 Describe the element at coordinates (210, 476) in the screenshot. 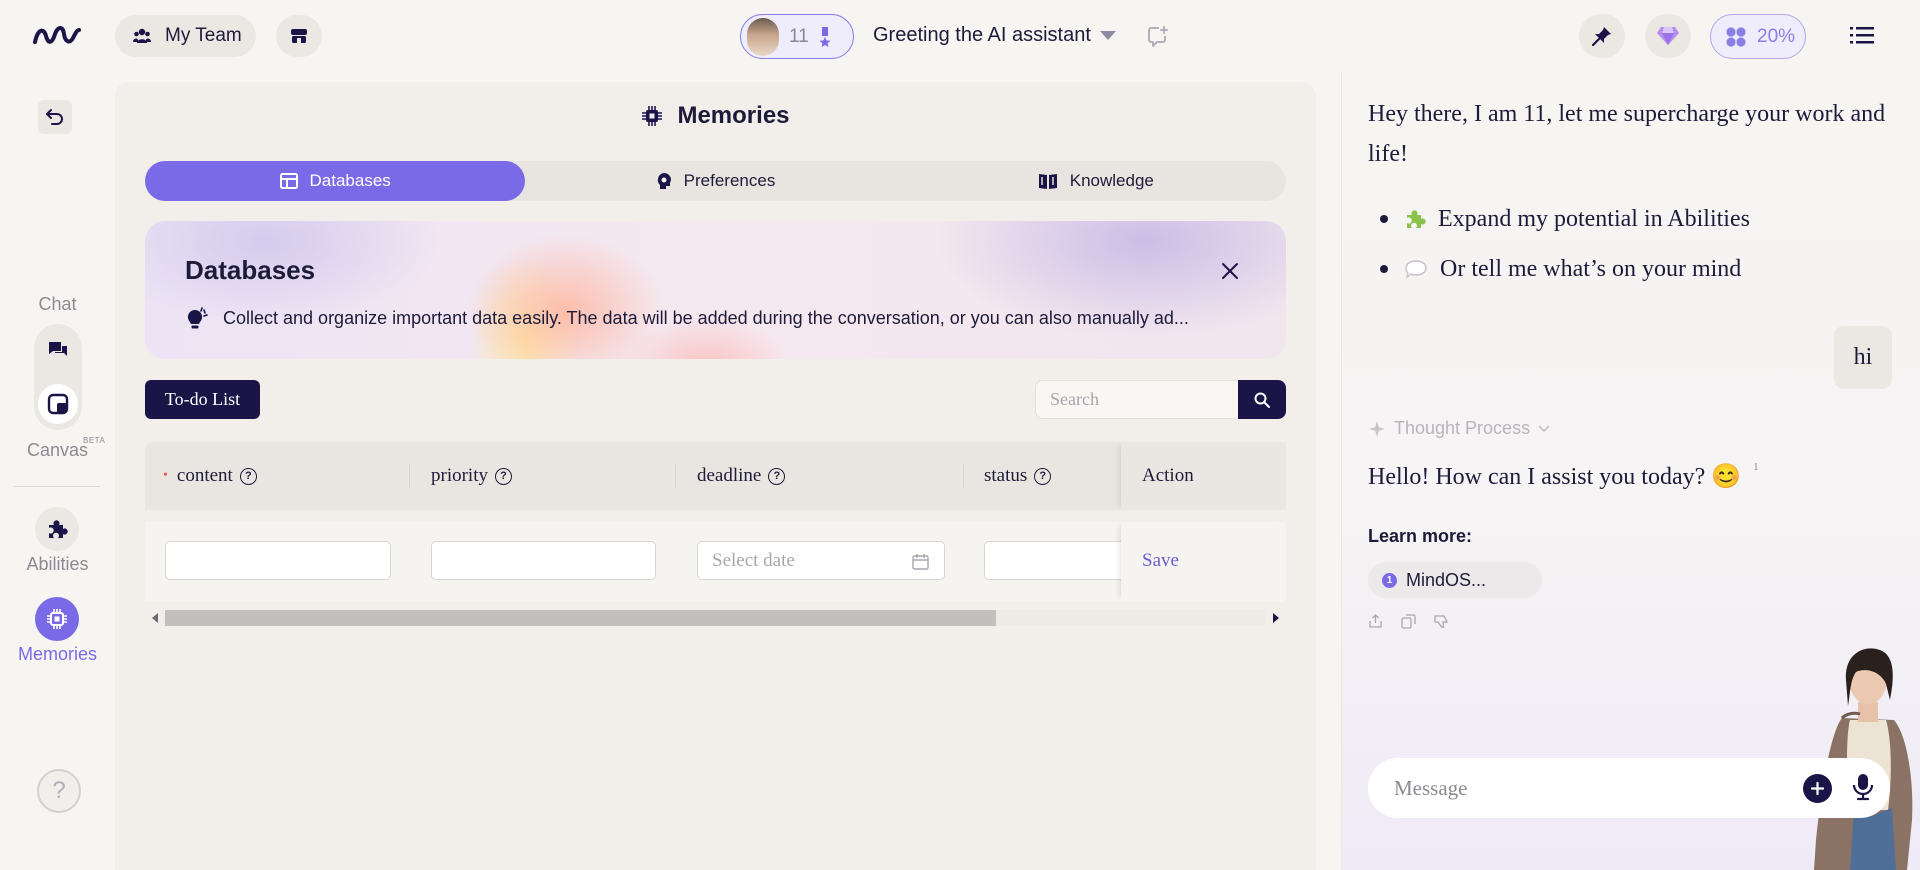

I see `column-header-content: • content ?` at that location.